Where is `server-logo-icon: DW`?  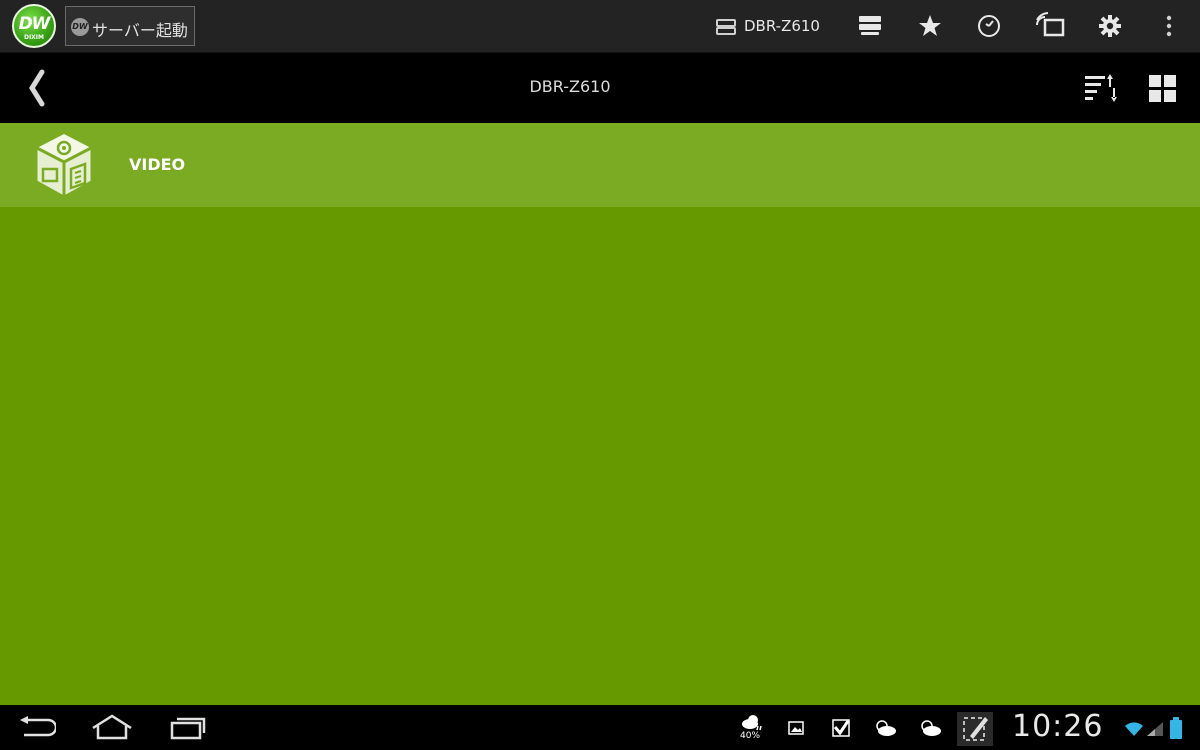
server-logo-icon: DW is located at coordinates (80, 27).